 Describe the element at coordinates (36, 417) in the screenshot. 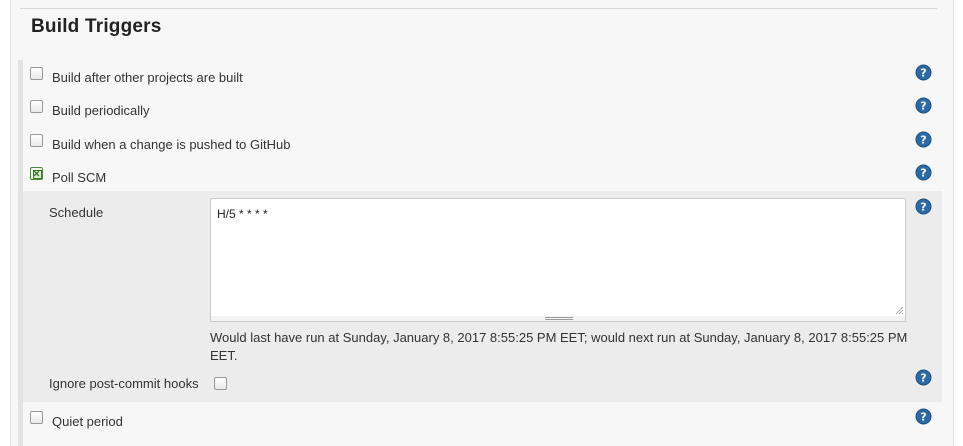

I see `quiet-period-checkbox` at that location.